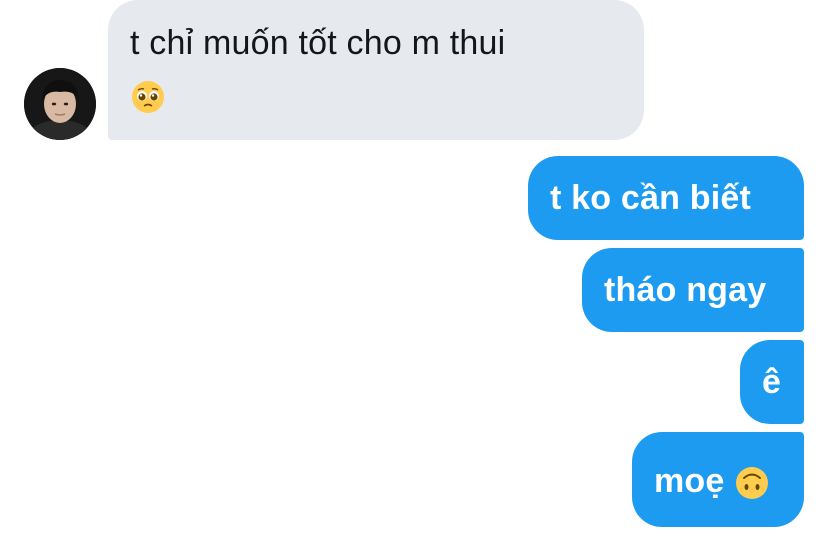 This screenshot has width=828, height=533. I want to click on outgoing-message-bubble: moẹ, so click(718, 479).